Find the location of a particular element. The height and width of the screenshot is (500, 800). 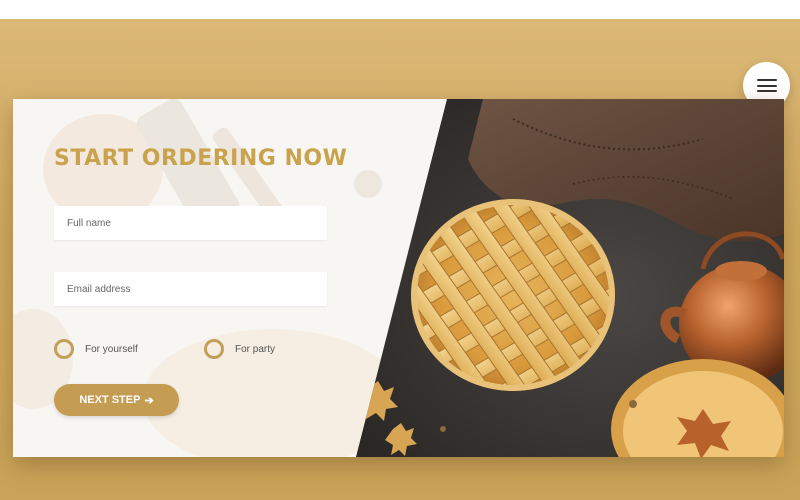

next-step-label: NEXT STEP is located at coordinates (110, 400).